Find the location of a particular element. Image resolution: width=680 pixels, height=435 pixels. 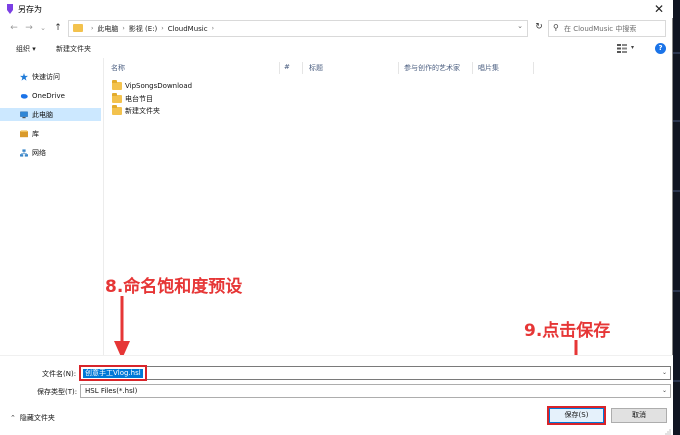

sidebar-item-this-pc: 此电脑 is located at coordinates (50, 114).